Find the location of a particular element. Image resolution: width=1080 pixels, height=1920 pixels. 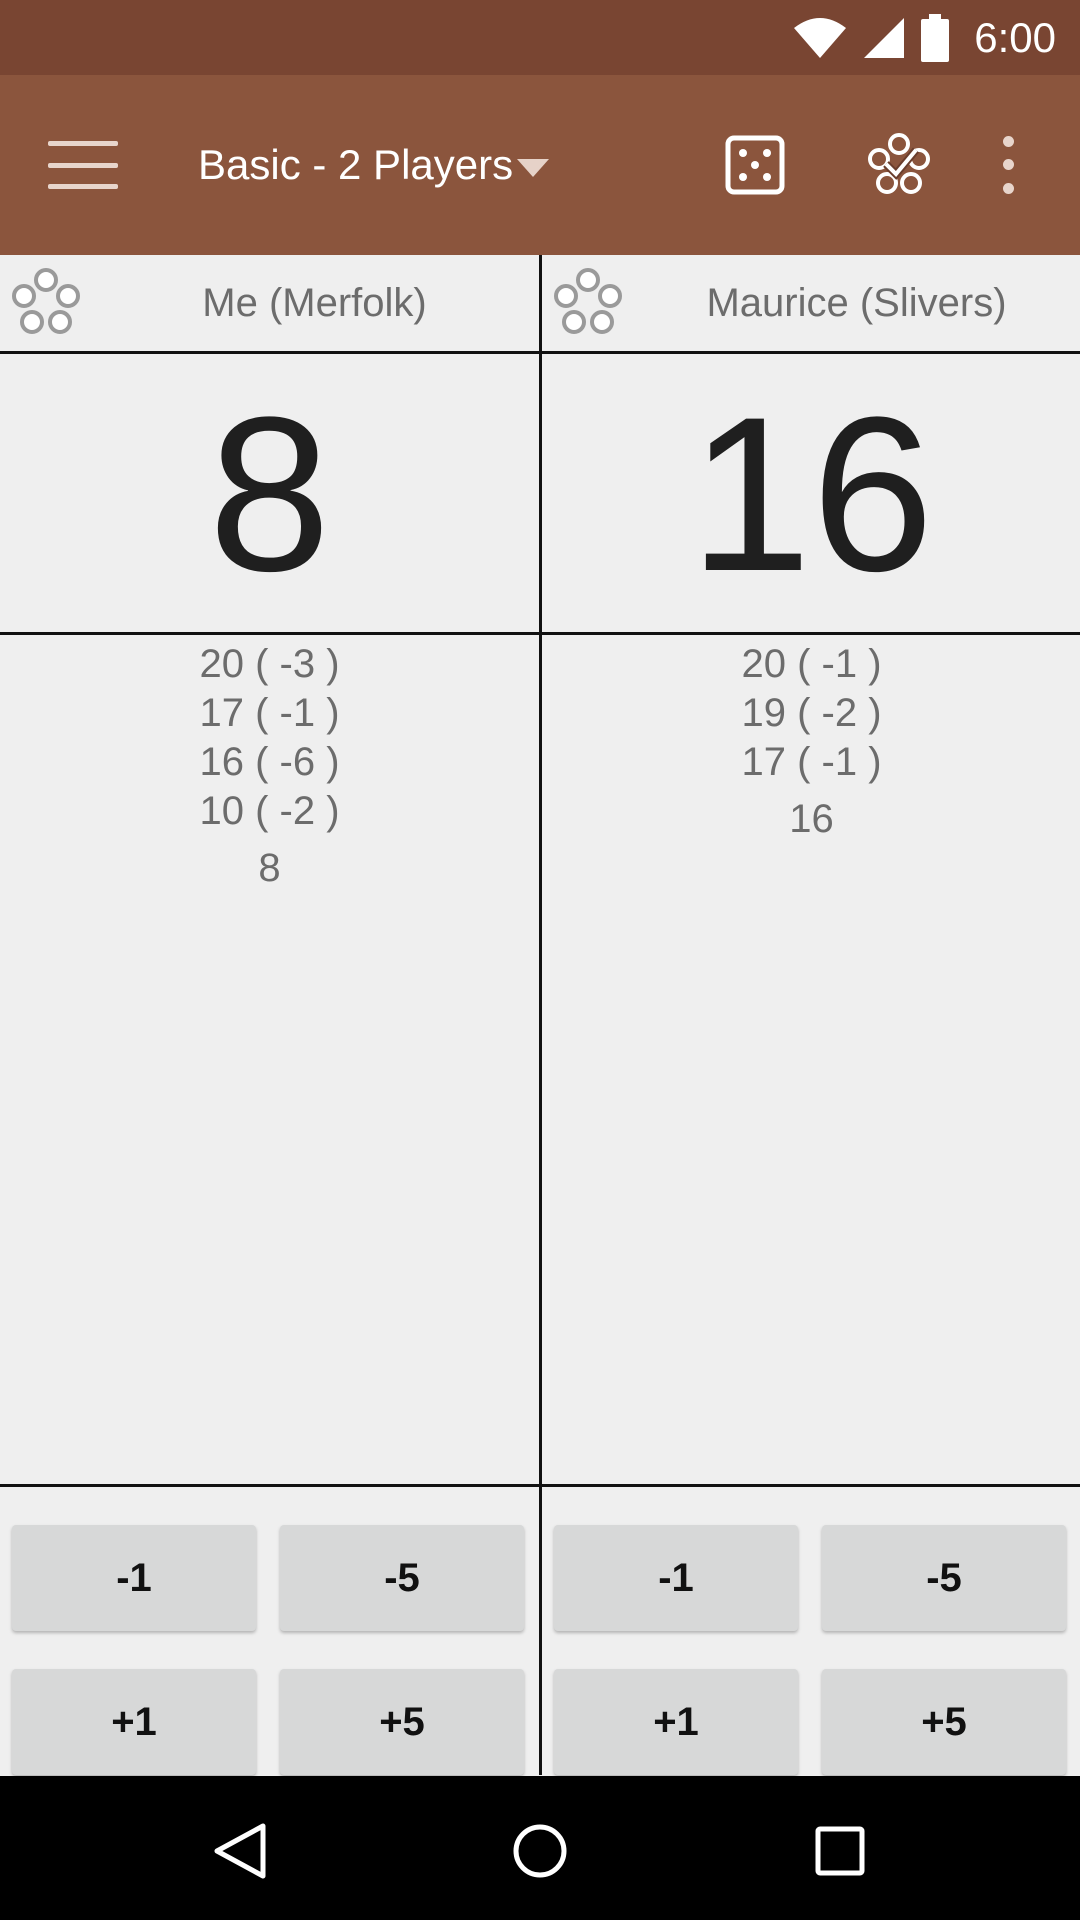

history-entry: 20 ( -1 ) is located at coordinates (811, 664).